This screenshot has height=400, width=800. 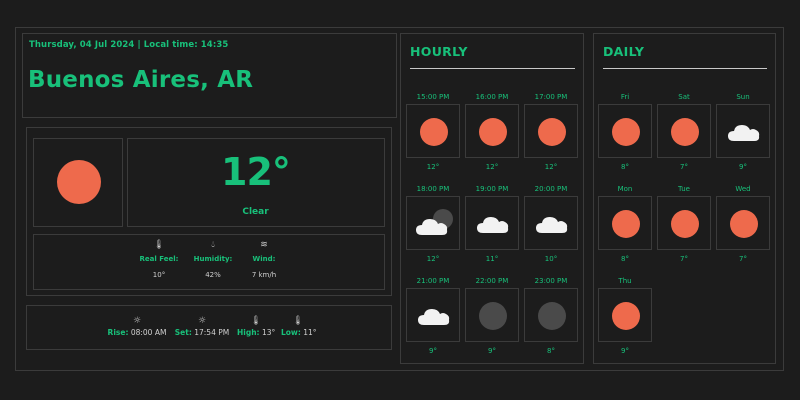 What do you see at coordinates (268, 332) in the screenshot?
I see `high-value: 13°` at bounding box center [268, 332].